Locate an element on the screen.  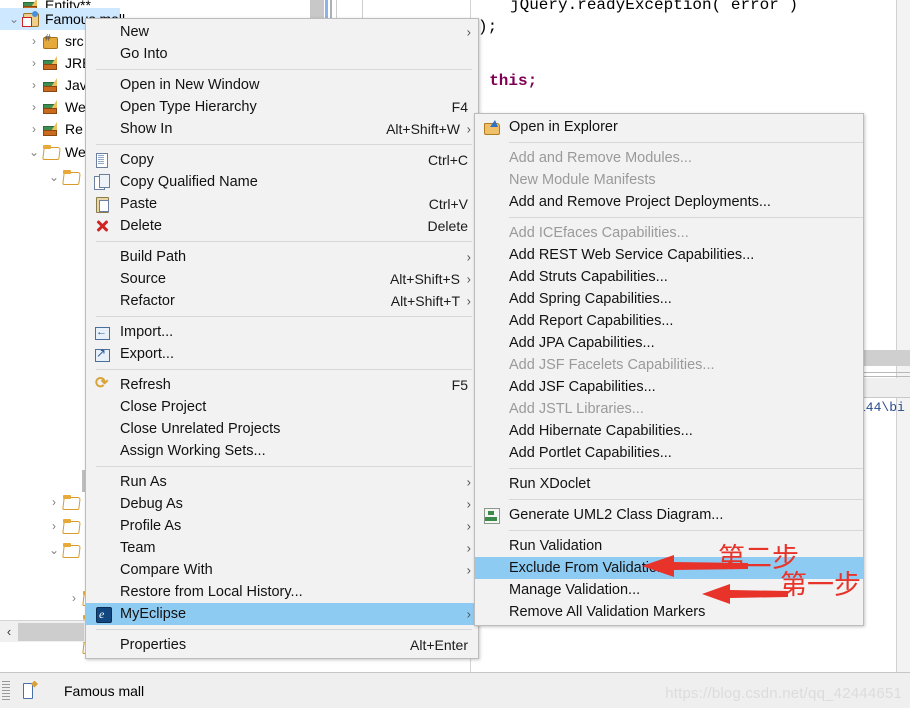
explorer-icon is located at coordinates (491, 127).